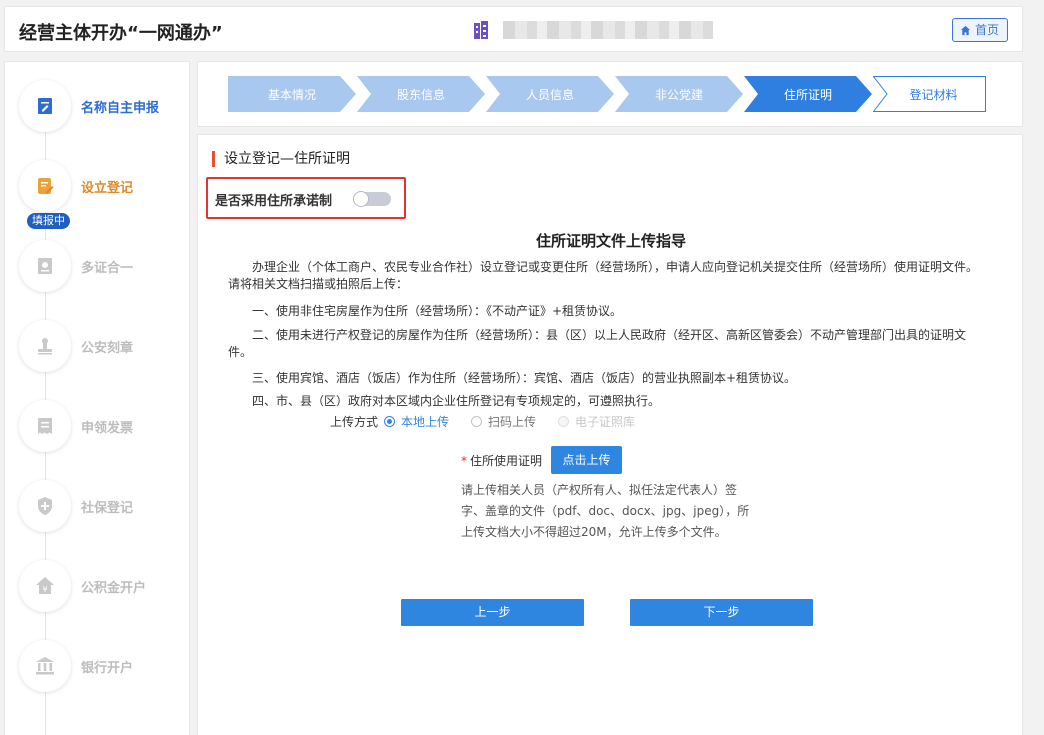 This screenshot has height=735, width=1044. Describe the element at coordinates (274, 201) in the screenshot. I see `promise-system-label: 是否采用住所承诺制` at that location.